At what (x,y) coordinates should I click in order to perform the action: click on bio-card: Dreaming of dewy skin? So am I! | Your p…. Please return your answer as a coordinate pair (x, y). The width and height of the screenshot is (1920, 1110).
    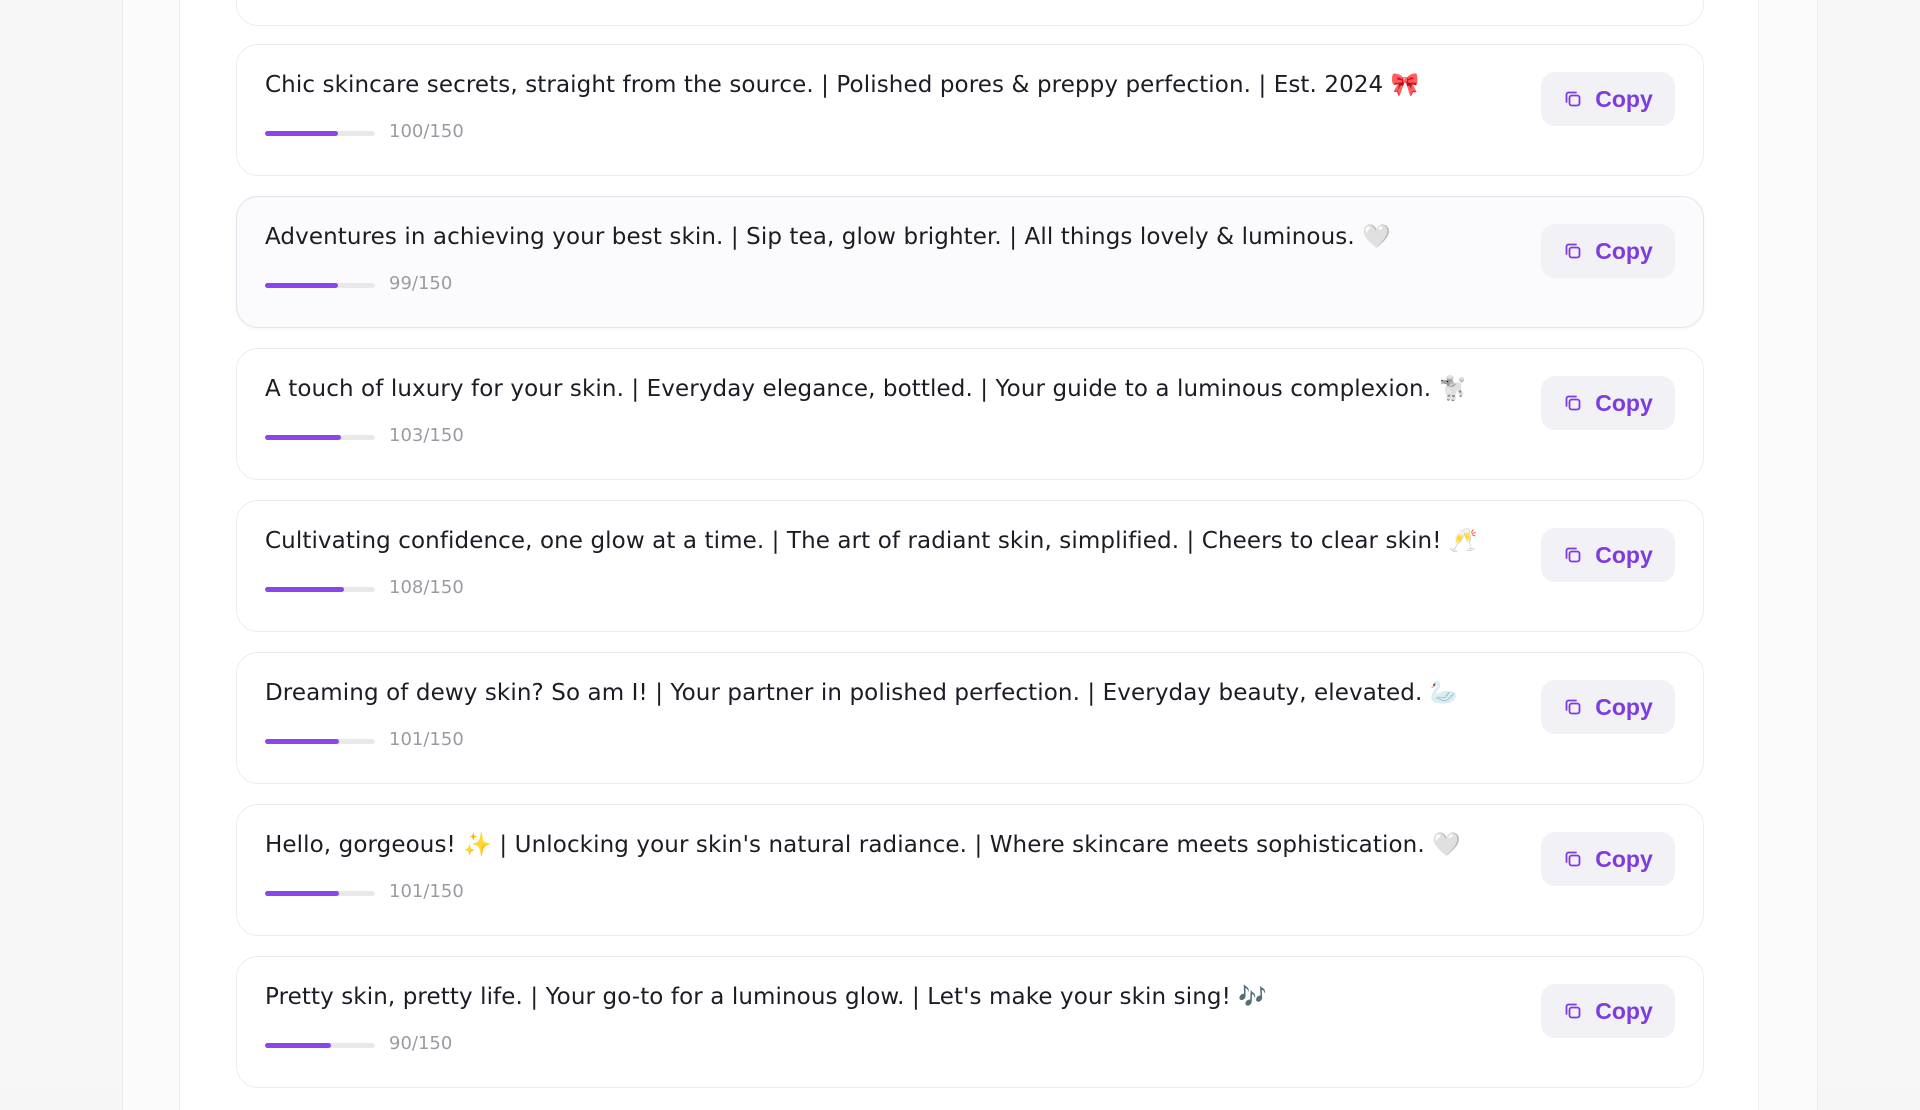
    Looking at the image, I should click on (970, 718).